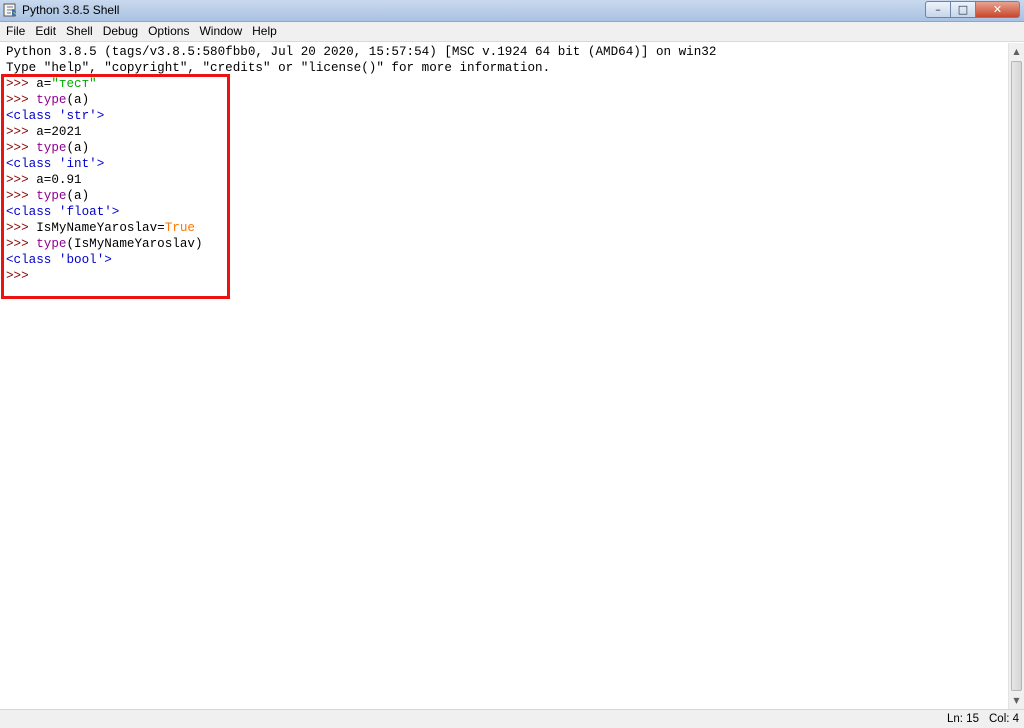 The image size is (1024, 728). I want to click on window-controls: – □ ✕, so click(972, 9).